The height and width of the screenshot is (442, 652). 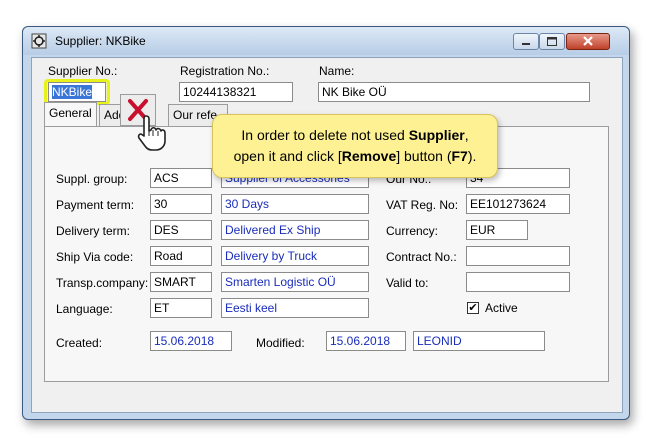 I want to click on maximize-icon, so click(x=552, y=41).